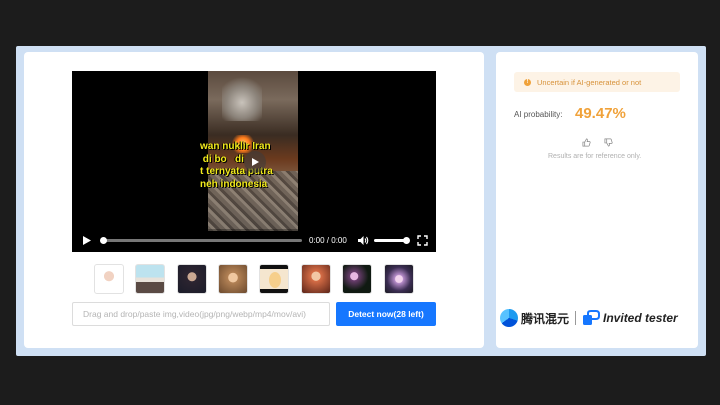 The image size is (720, 405). I want to click on progress-handle, so click(103, 240).